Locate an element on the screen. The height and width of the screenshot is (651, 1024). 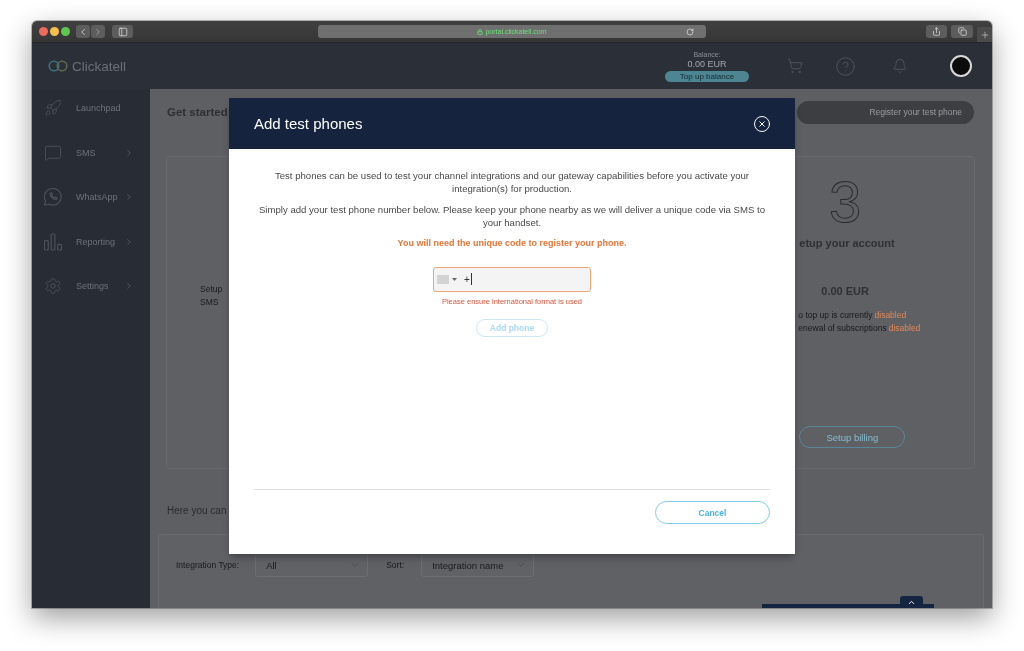
type-select: All is located at coordinates (312, 565).